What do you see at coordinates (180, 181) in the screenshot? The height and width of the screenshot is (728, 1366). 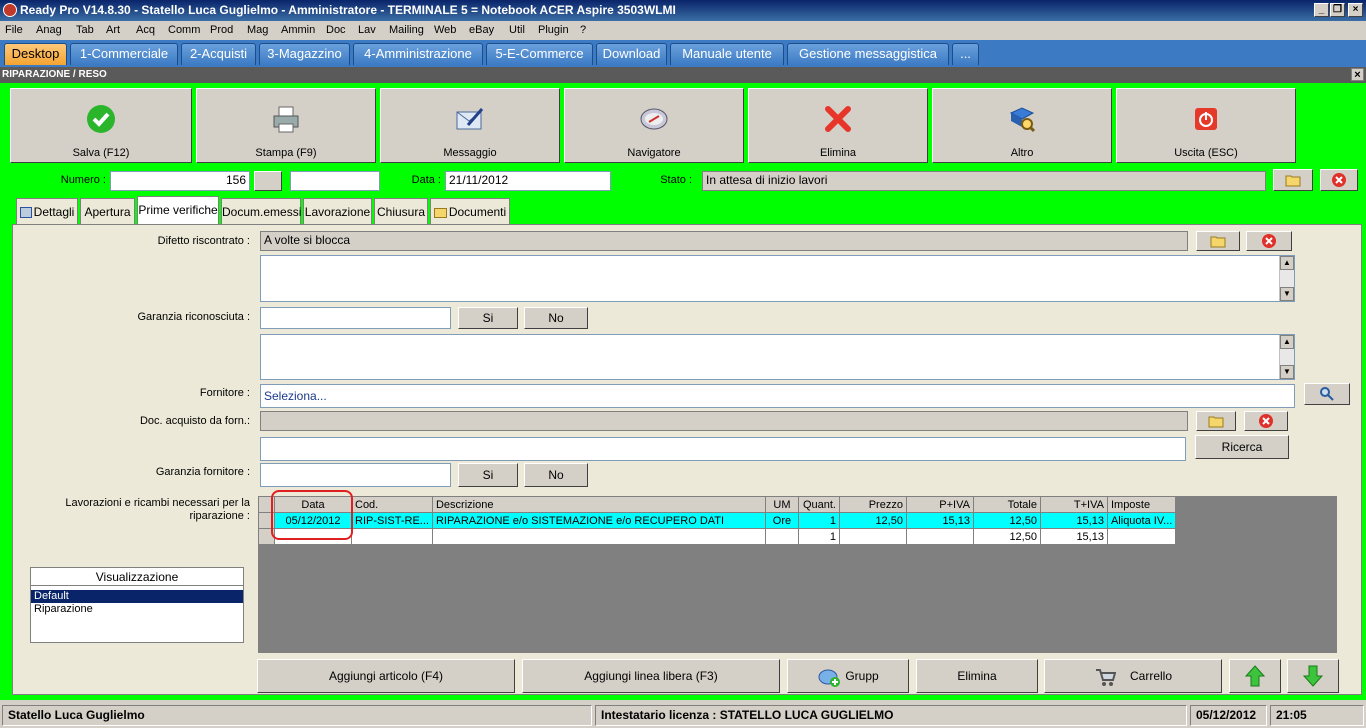 I see `numero-field: 156` at bounding box center [180, 181].